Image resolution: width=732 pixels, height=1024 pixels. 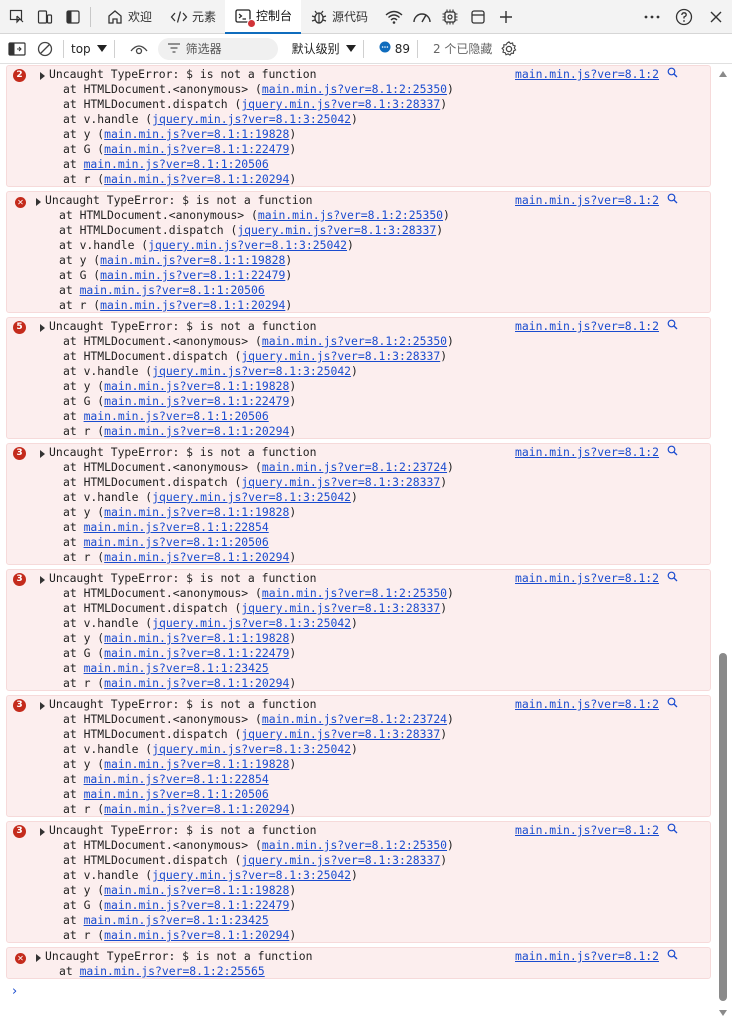 What do you see at coordinates (129, 17) in the screenshot?
I see `tab-welcome: 欢迎` at bounding box center [129, 17].